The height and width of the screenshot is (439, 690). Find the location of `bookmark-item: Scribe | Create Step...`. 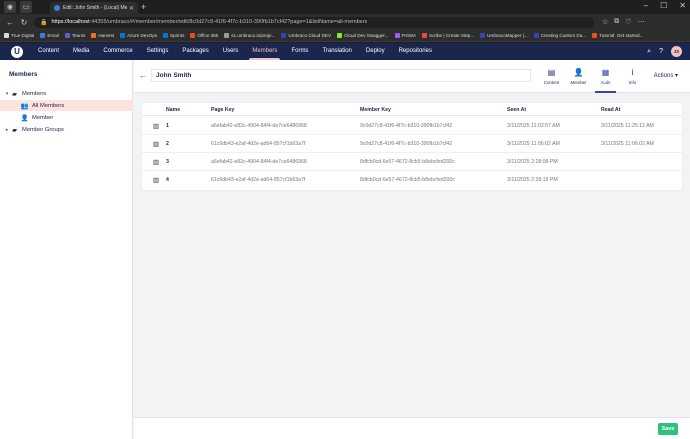

bookmark-item: Scribe | Create Step... is located at coordinates (448, 35).